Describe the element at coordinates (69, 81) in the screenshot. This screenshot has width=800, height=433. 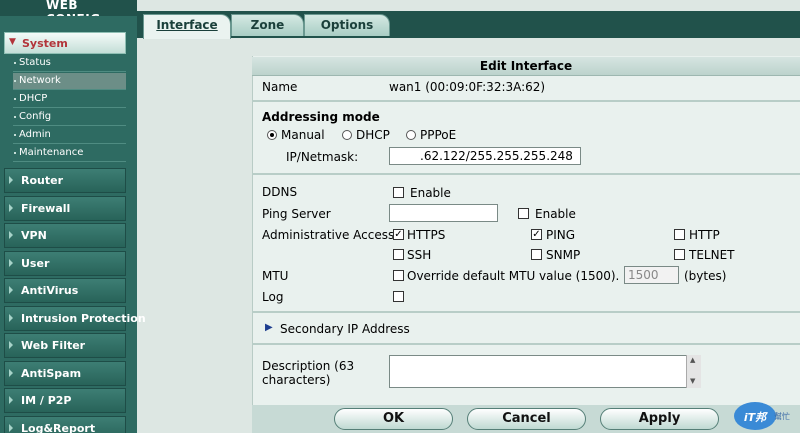
I see `sidebar-item-network: Network` at that location.